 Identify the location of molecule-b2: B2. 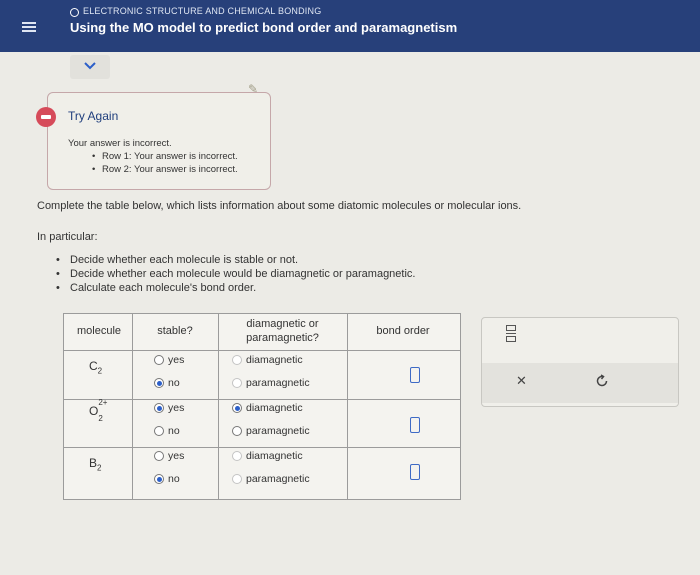
(95, 464).